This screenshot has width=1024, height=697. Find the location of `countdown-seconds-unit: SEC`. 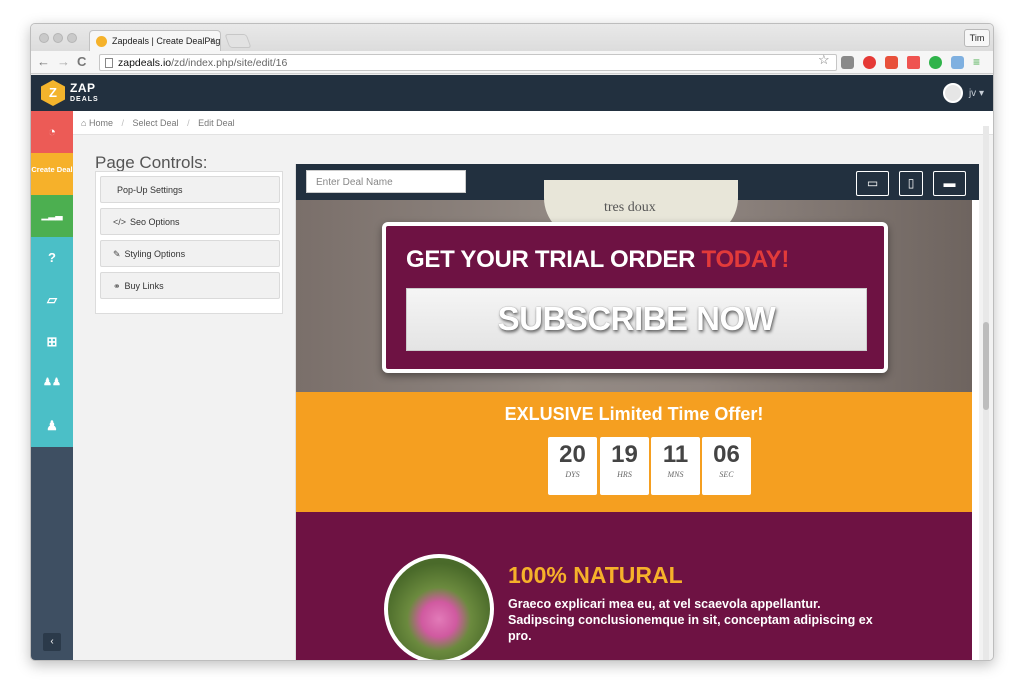

countdown-seconds-unit: SEC is located at coordinates (726, 474).